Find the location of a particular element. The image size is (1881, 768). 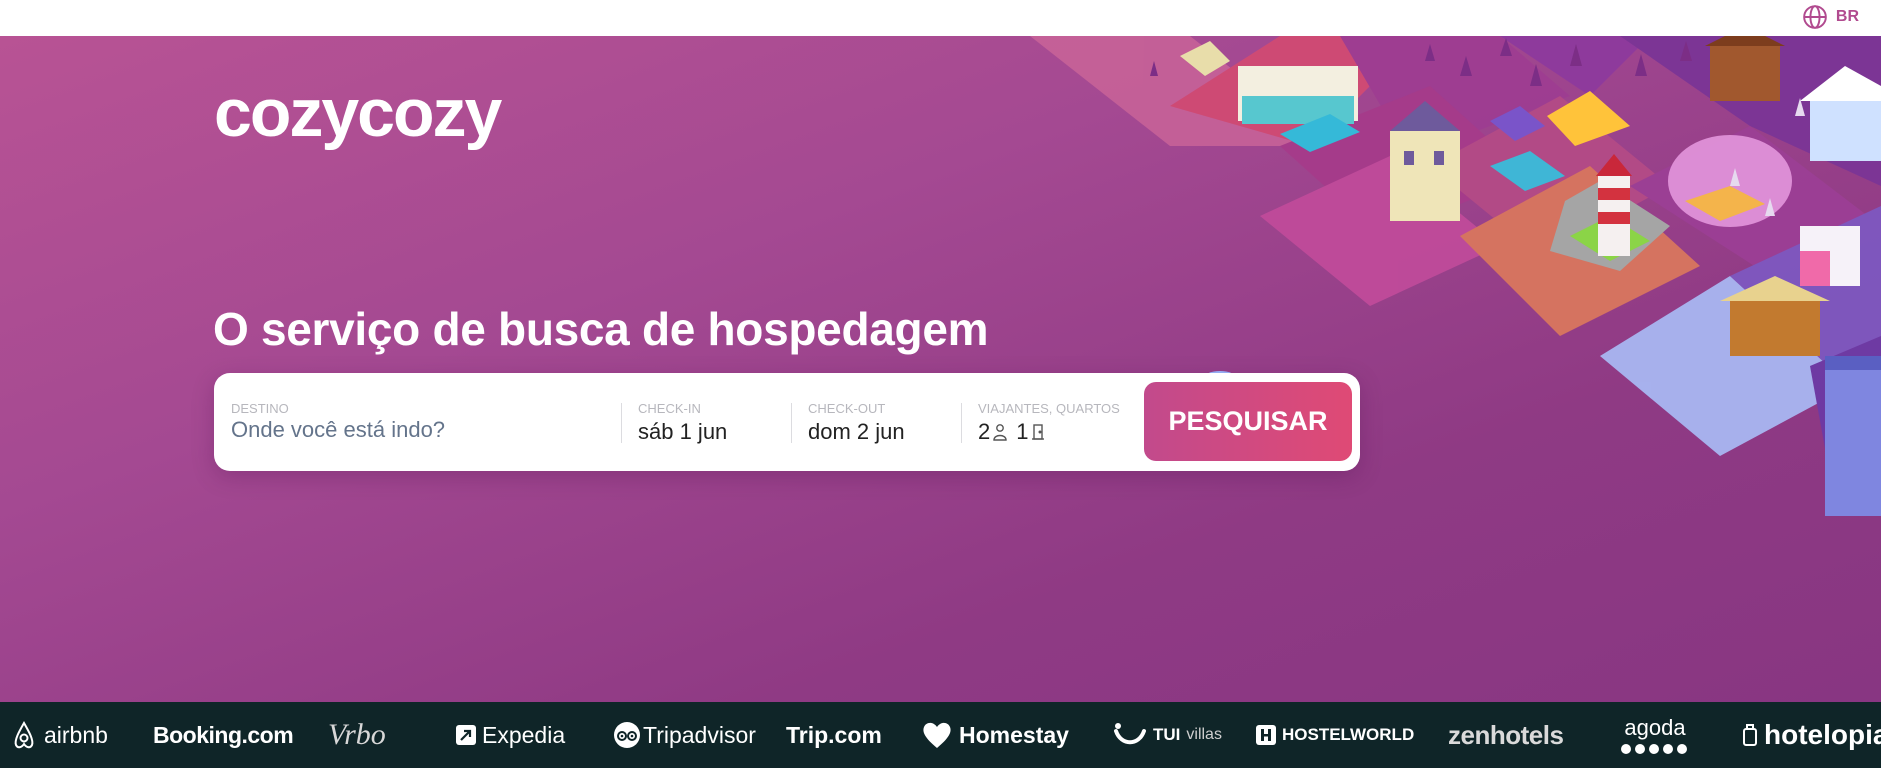

checkin-field: CHECK-IN sáb 1 jun is located at coordinates (713, 422).